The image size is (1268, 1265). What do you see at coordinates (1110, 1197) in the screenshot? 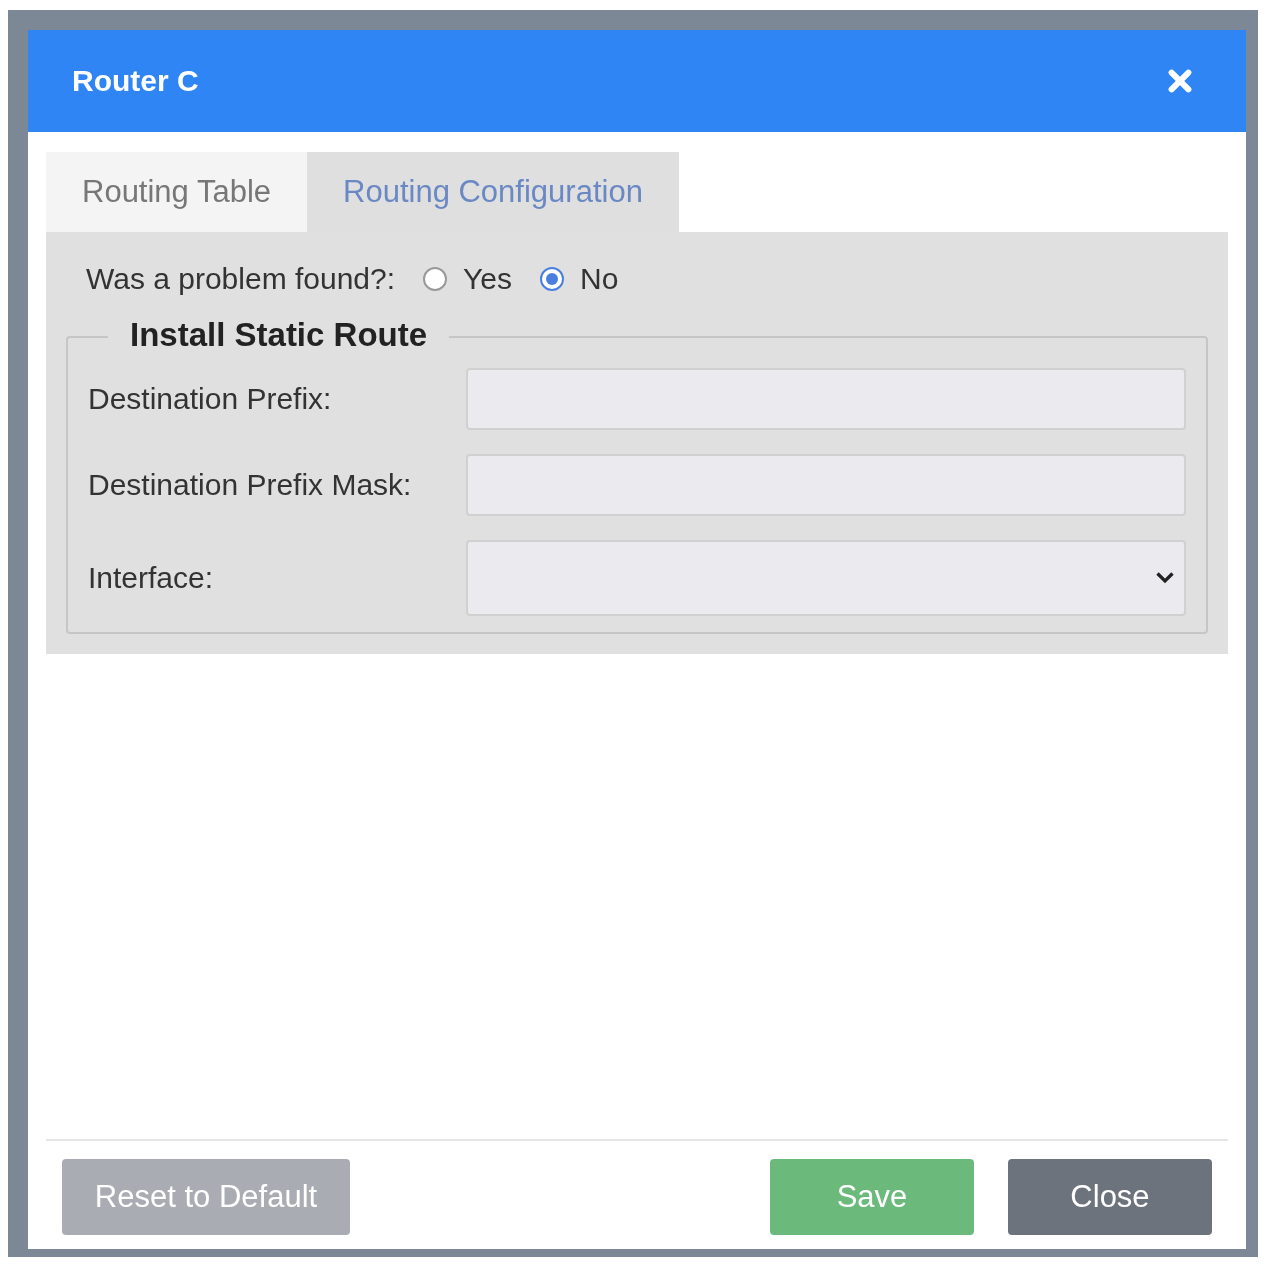
I see `close-button: Close` at bounding box center [1110, 1197].